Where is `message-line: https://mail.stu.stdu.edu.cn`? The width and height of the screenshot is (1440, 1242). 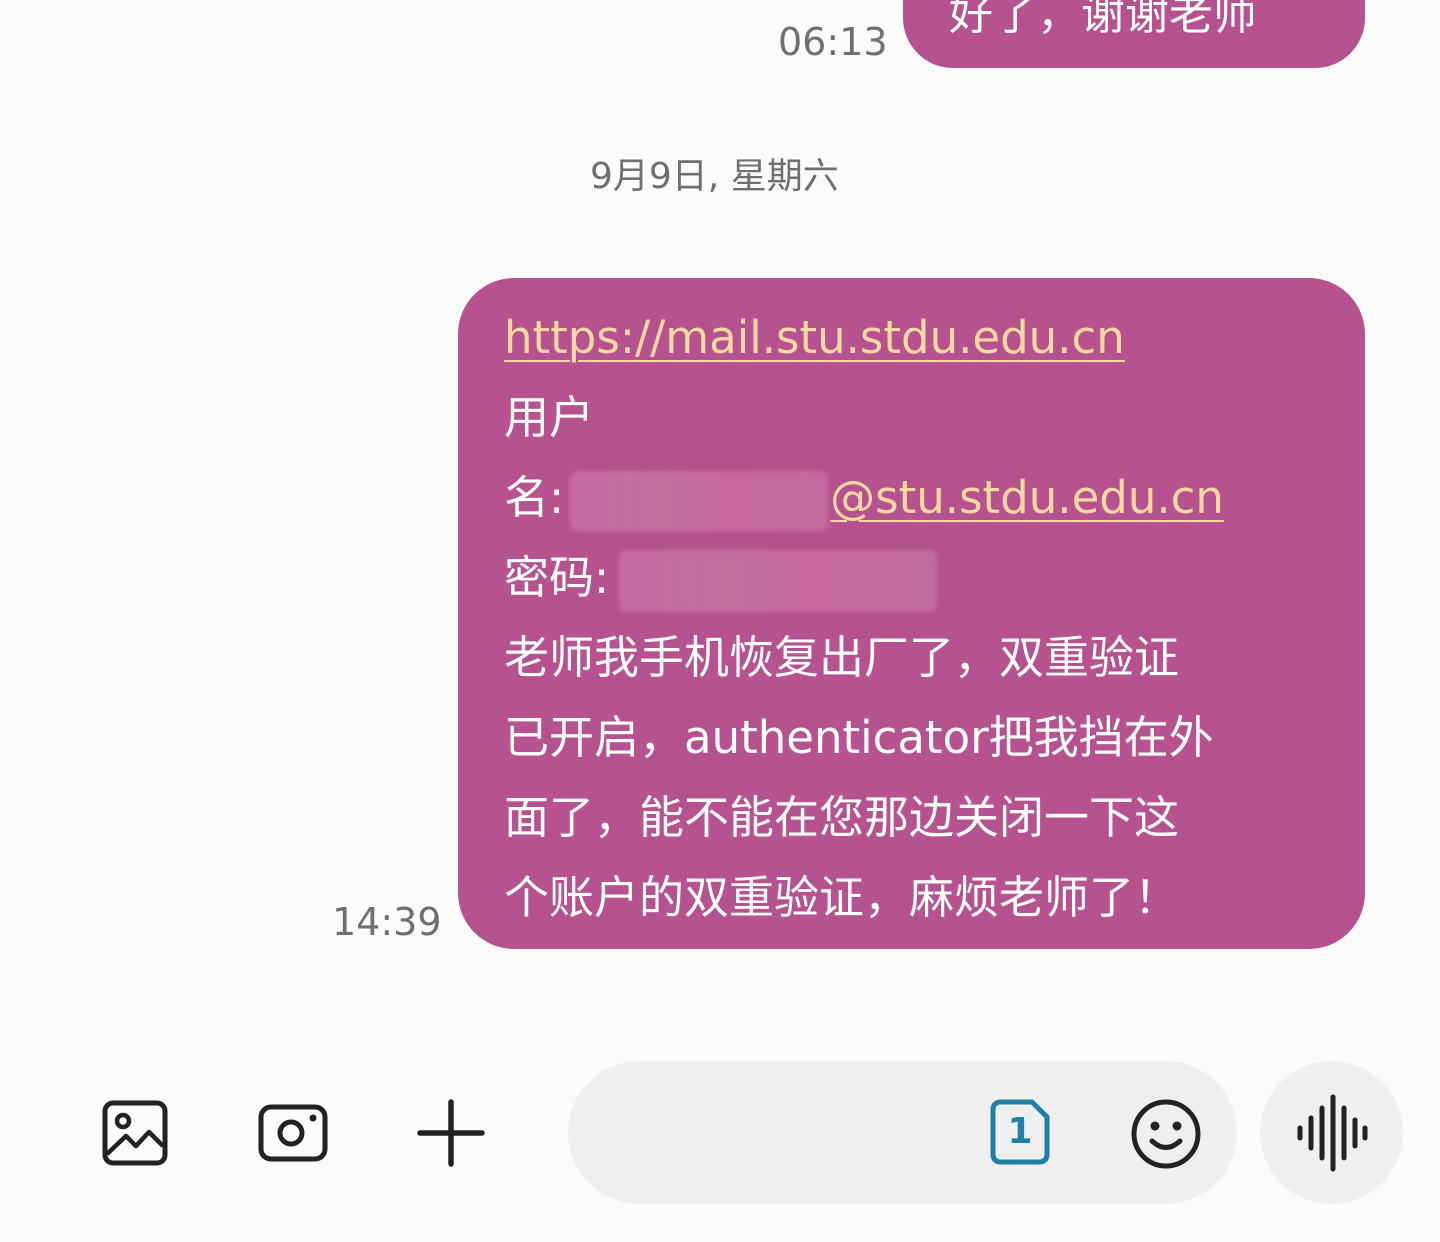 message-line: https://mail.stu.stdu.edu.cn is located at coordinates (911, 338).